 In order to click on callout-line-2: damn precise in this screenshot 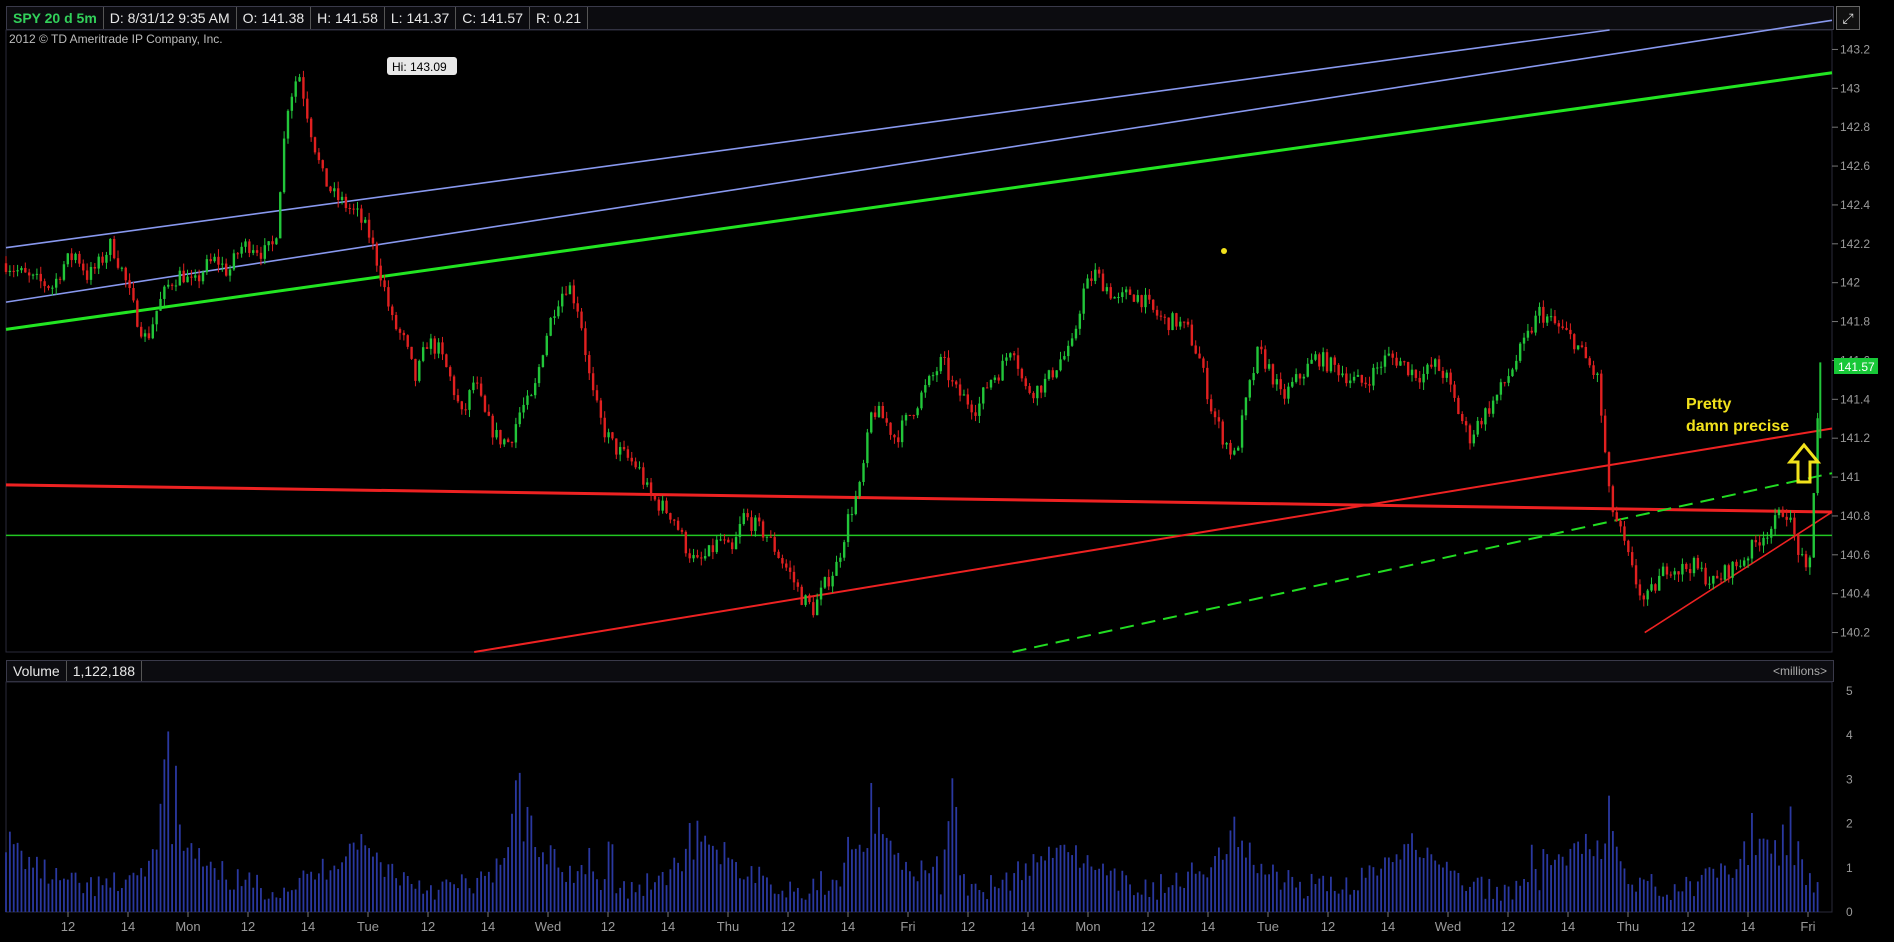, I will do `click(1737, 426)`.